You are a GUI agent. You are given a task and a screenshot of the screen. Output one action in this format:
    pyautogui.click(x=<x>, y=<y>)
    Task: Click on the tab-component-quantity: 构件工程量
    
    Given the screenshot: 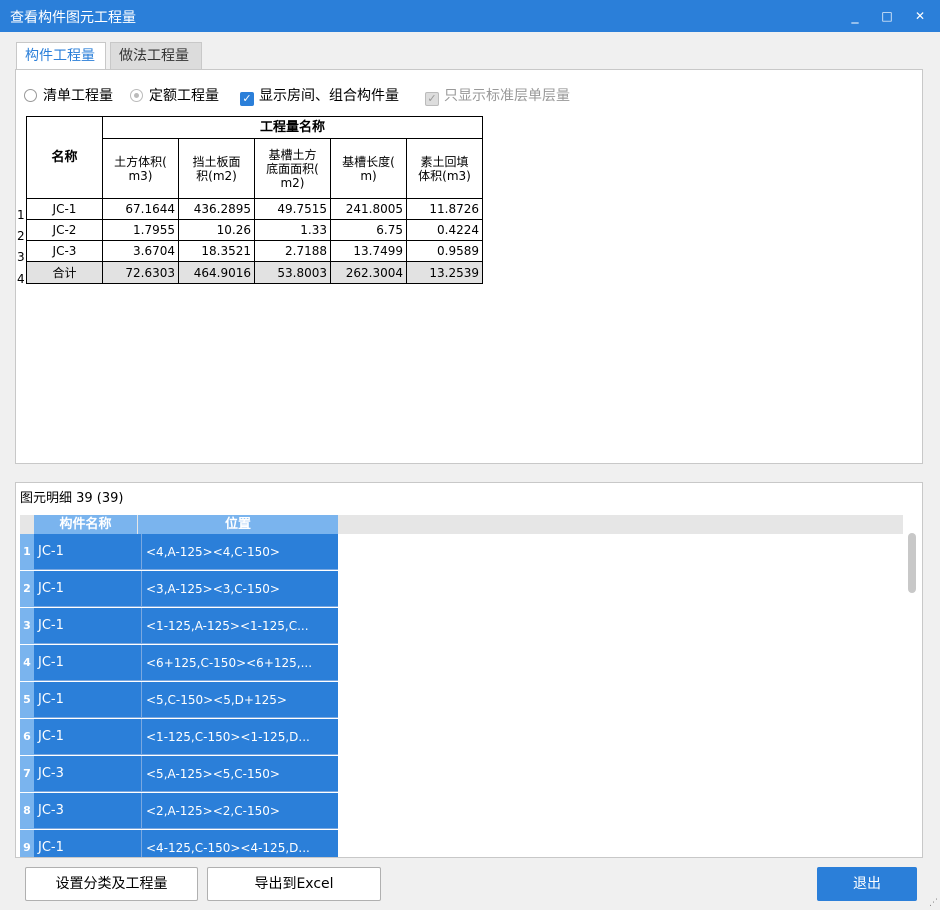 What is the action you would take?
    pyautogui.click(x=61, y=56)
    